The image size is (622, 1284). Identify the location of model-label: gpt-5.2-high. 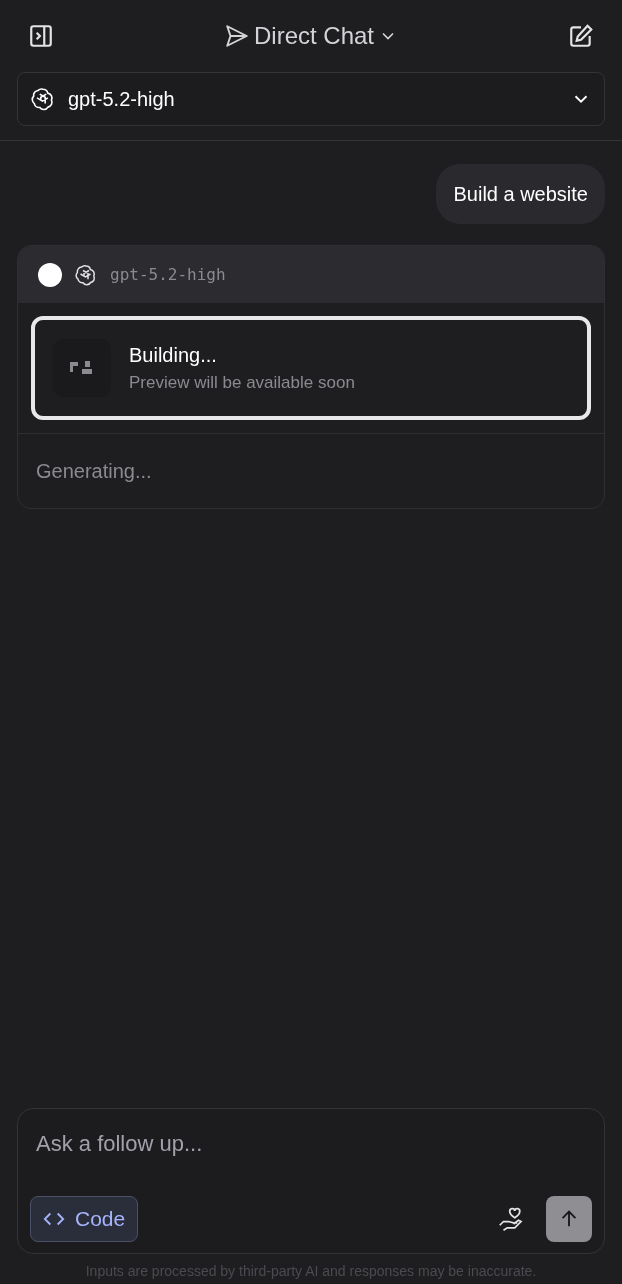
(168, 274).